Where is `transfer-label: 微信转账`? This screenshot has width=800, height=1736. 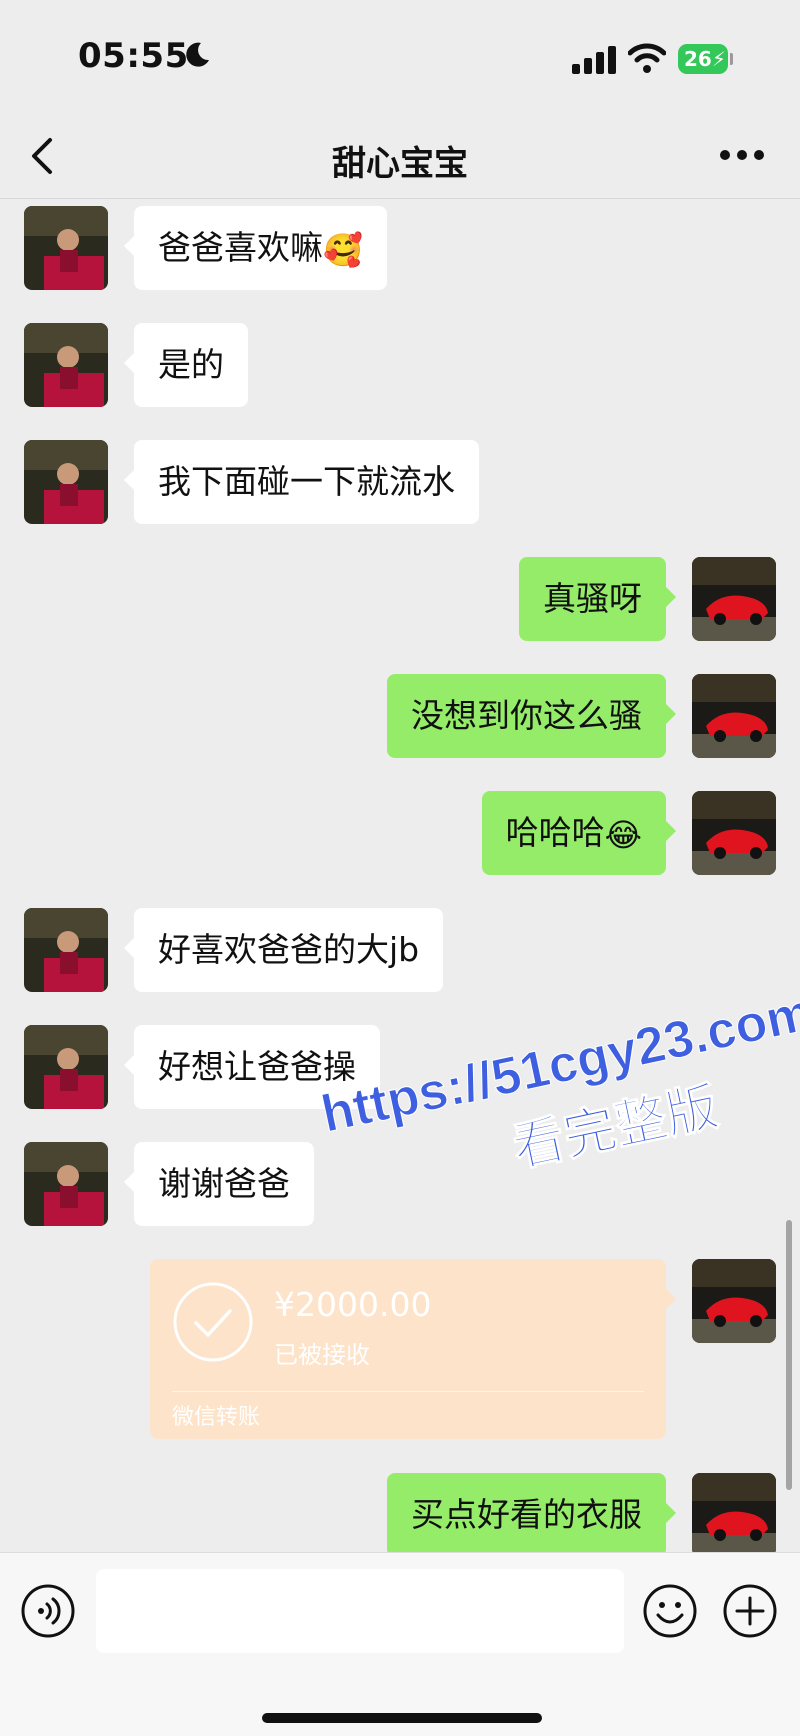
transfer-label: 微信转账 is located at coordinates (216, 1417).